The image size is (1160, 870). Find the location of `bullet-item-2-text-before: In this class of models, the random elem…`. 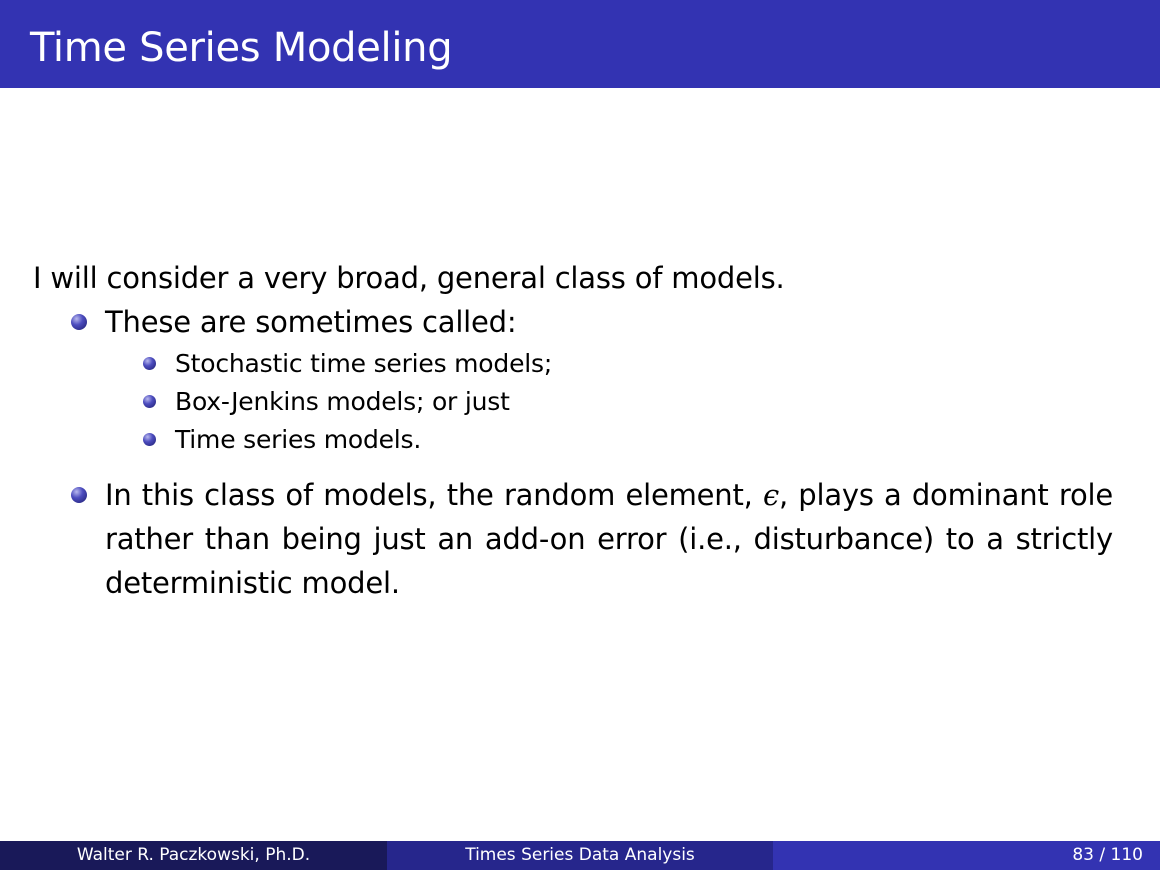

bullet-item-2-text-before: In this class of models, the random elem… is located at coordinates (434, 495).